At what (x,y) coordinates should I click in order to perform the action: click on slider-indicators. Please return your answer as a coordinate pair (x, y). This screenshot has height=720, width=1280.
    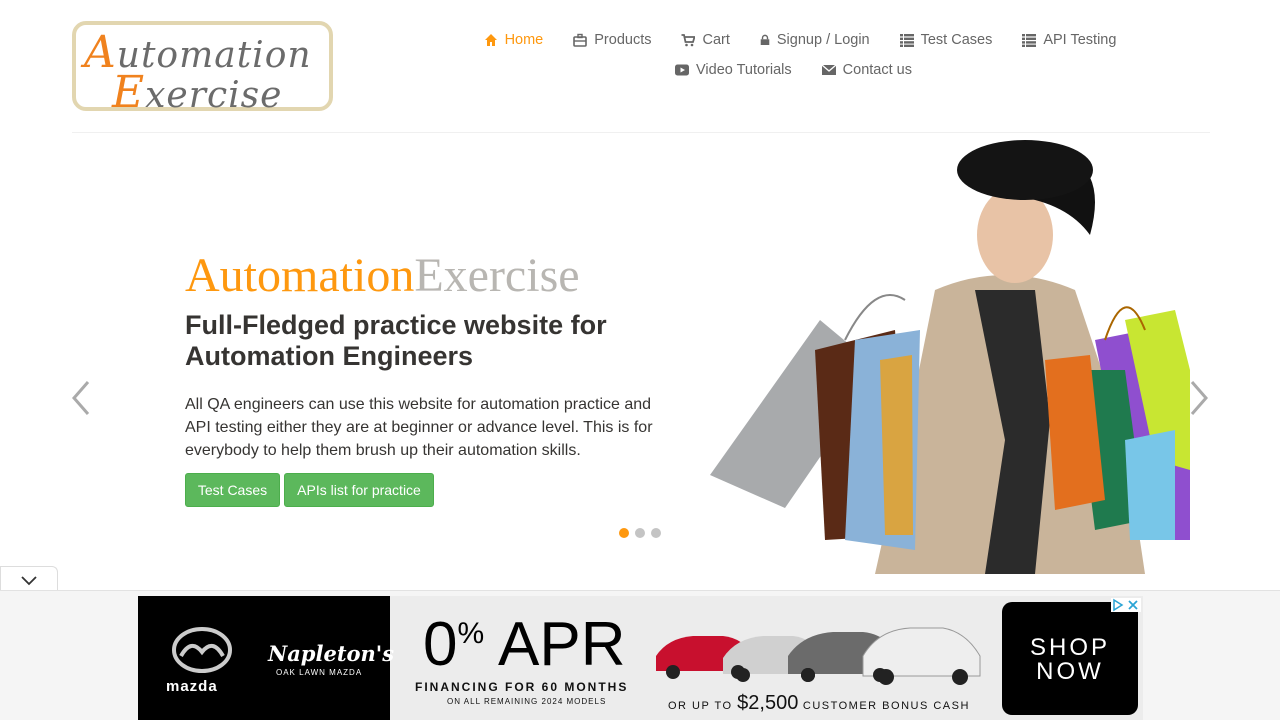
    Looking at the image, I should click on (640, 533).